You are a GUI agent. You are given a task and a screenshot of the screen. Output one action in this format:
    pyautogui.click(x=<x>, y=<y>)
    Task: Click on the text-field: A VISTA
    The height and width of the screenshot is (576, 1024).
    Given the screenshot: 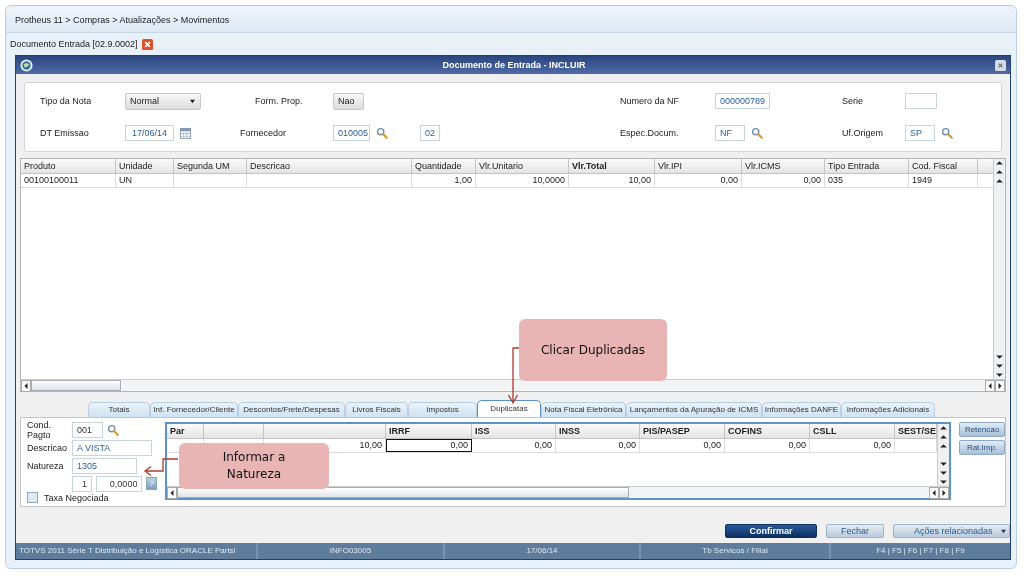 What is the action you would take?
    pyautogui.click(x=112, y=447)
    